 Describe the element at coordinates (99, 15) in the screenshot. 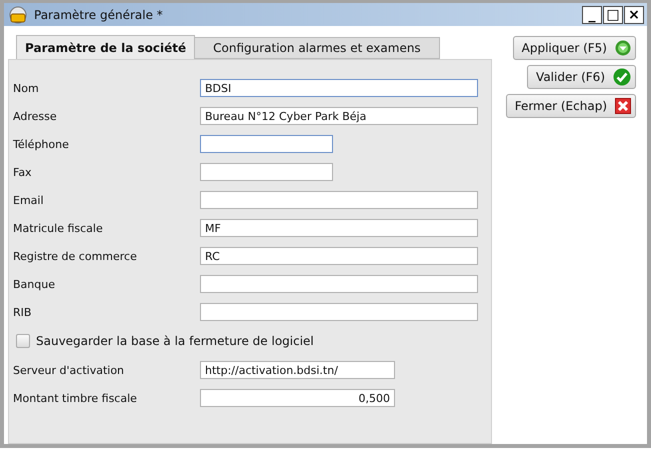

I see `window-title: Paramètre générale *` at that location.